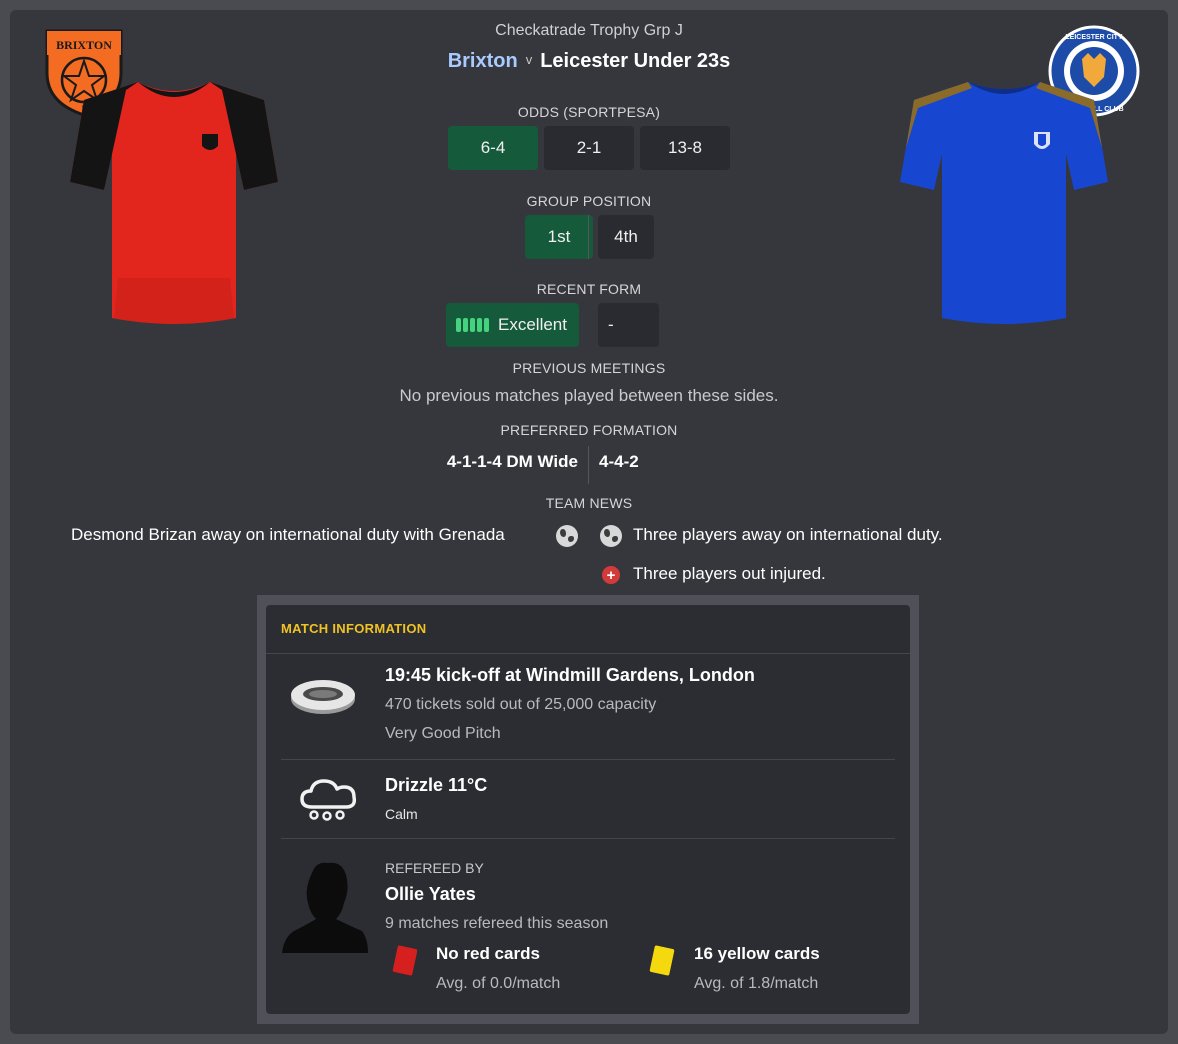  I want to click on wind-conditions: Calm, so click(401, 814).